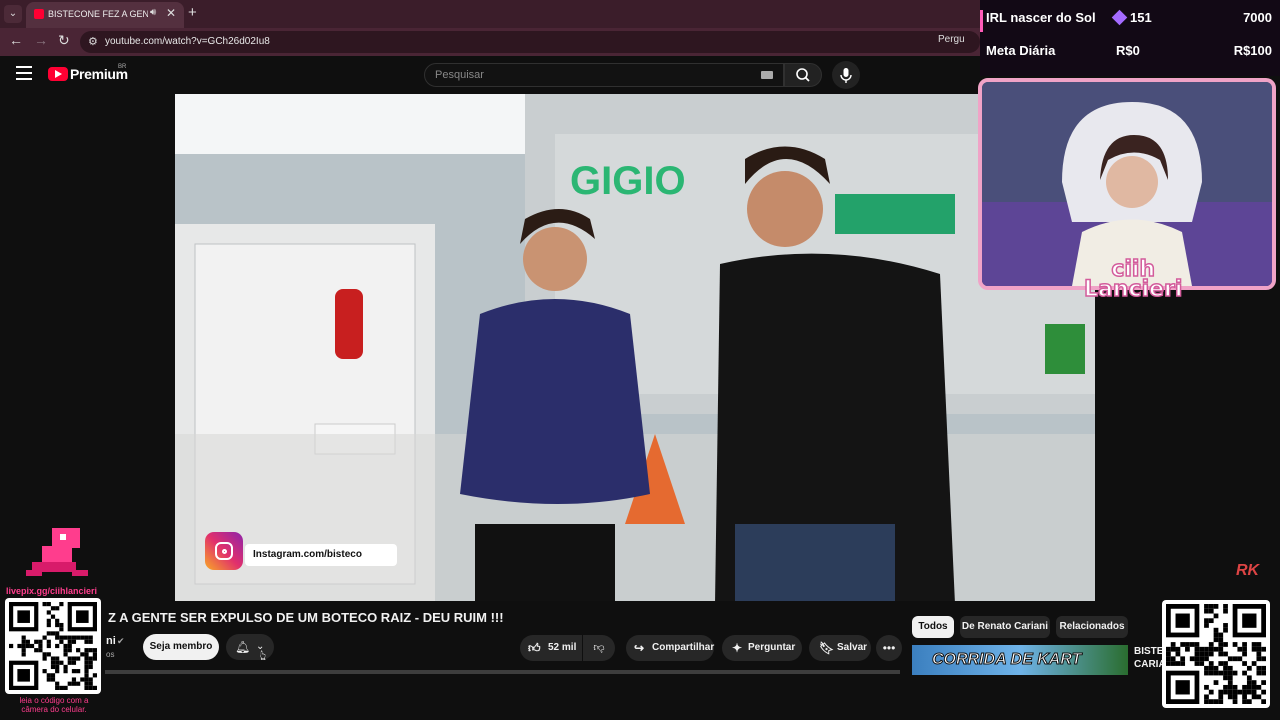  What do you see at coordinates (933, 627) in the screenshot?
I see `chip-all: Todos` at bounding box center [933, 627].